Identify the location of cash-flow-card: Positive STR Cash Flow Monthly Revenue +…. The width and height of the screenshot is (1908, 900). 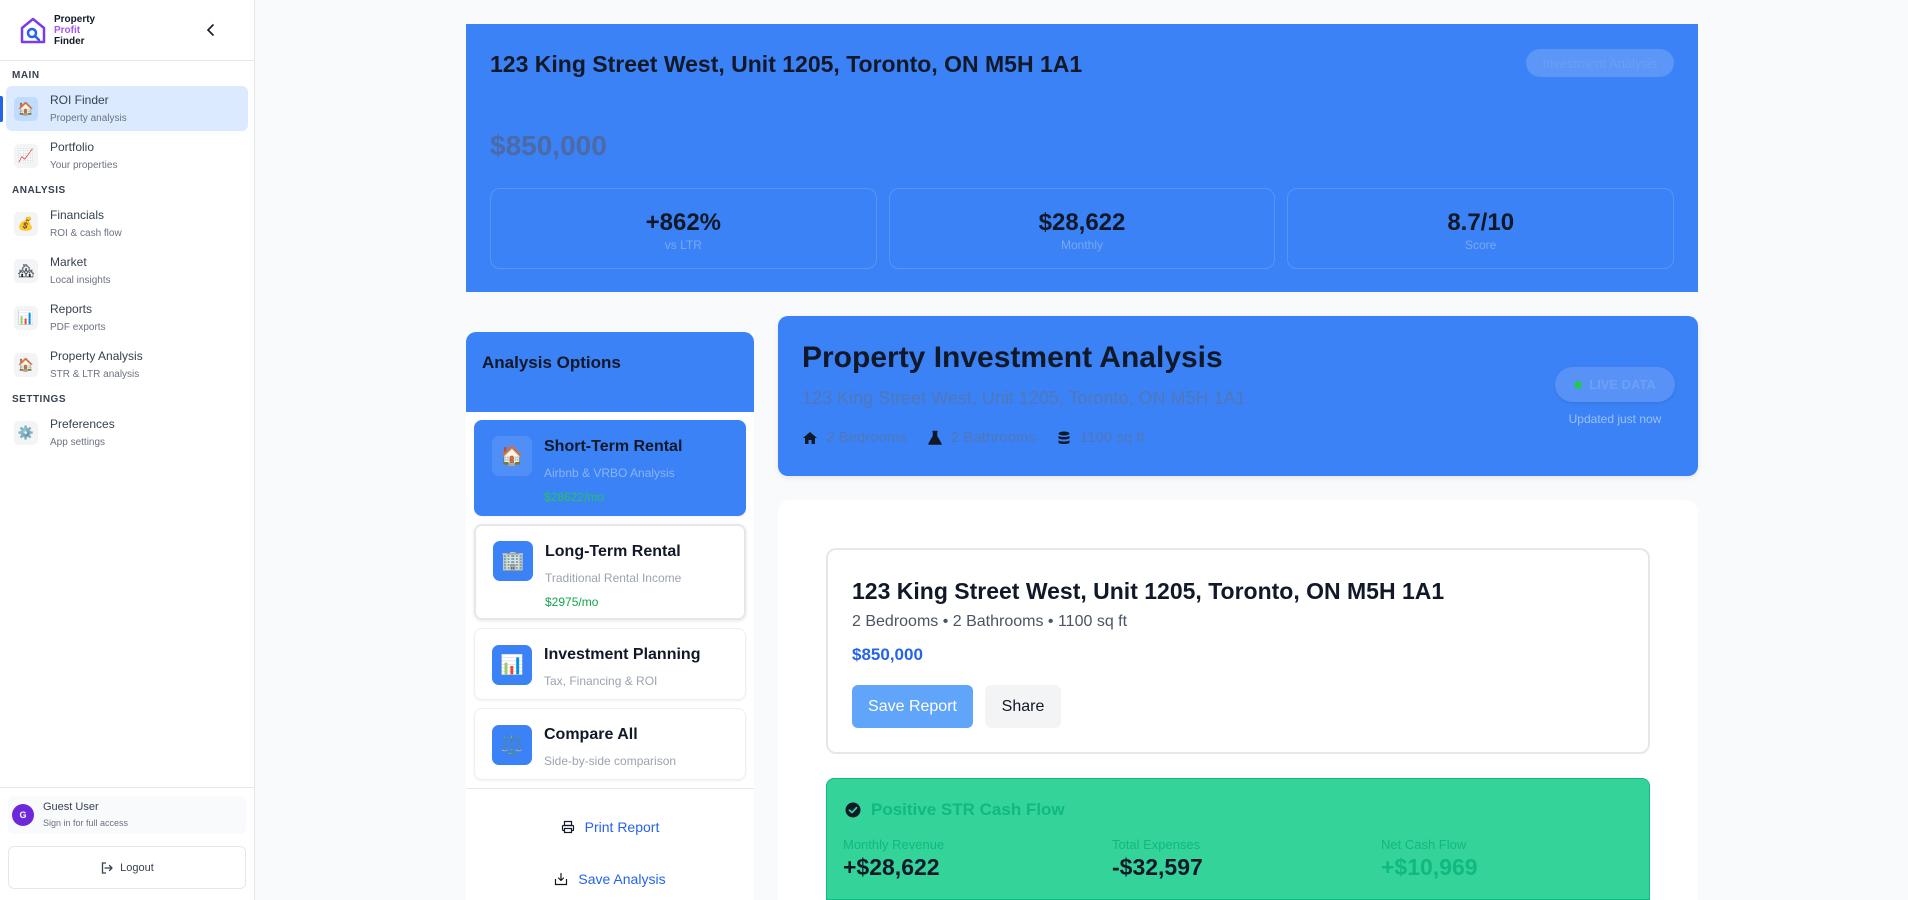
(1238, 839).